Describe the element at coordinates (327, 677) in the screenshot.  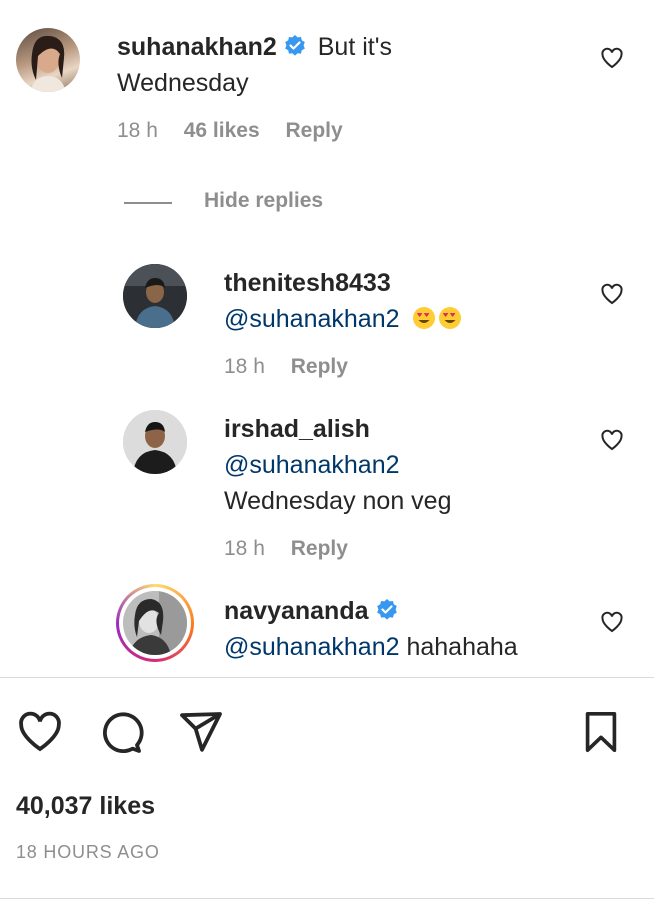
I see `section-divider` at that location.